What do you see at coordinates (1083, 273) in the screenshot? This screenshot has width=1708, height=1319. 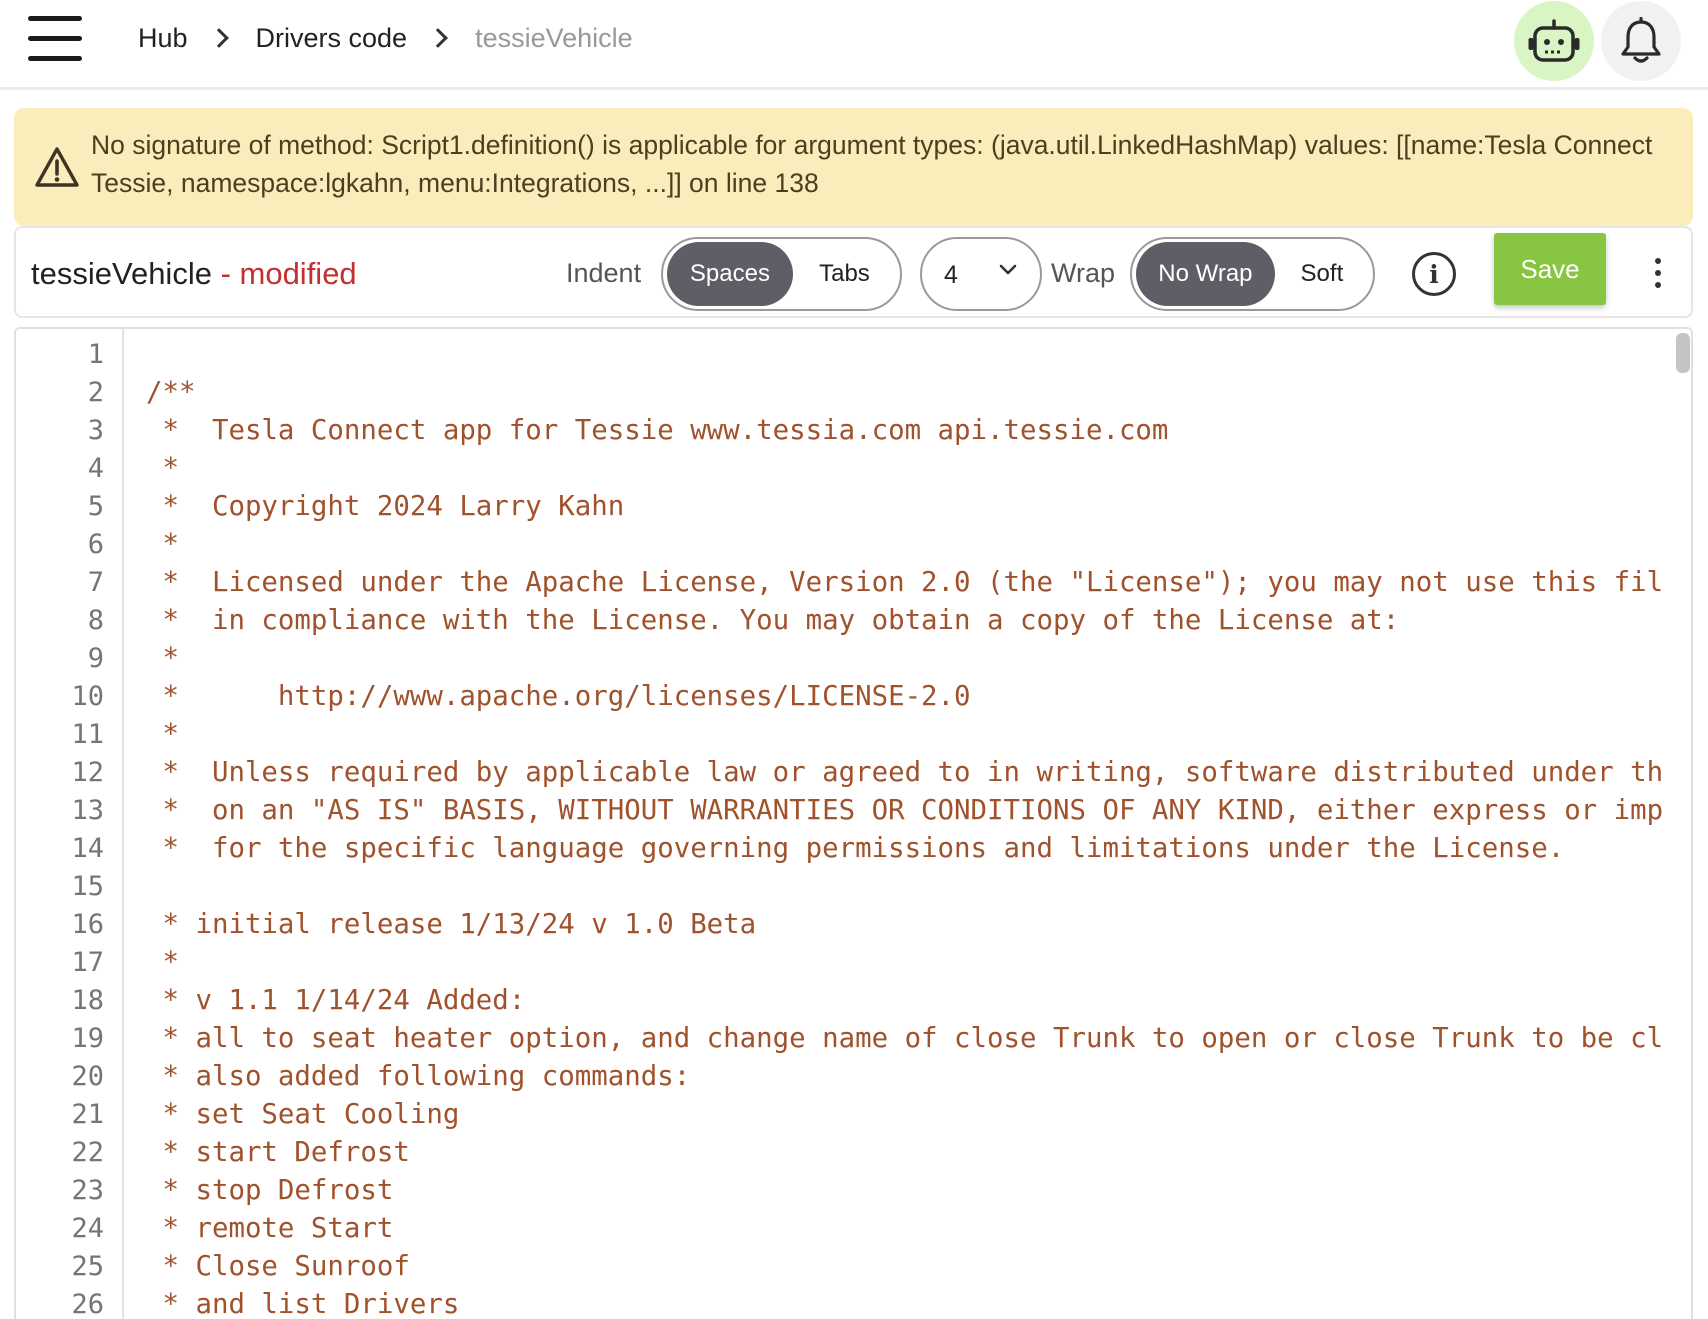 I see `wrap-label: Wrap` at bounding box center [1083, 273].